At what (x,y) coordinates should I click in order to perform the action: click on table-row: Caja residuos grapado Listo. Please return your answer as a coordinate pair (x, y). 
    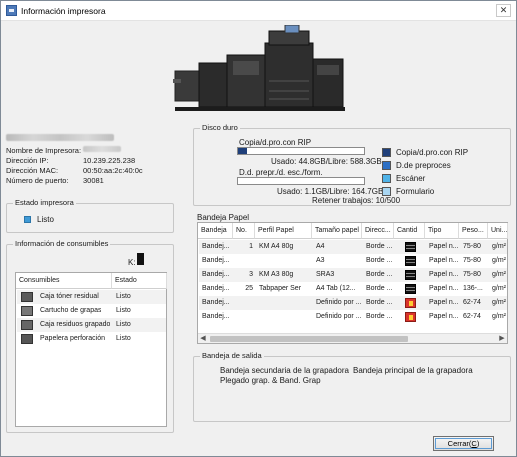
    Looking at the image, I should click on (91, 325).